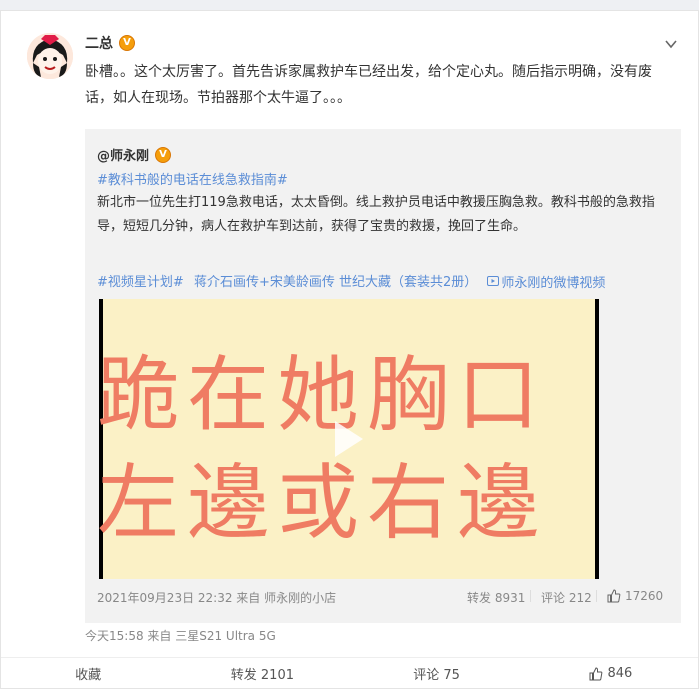  I want to click on post-action-bar: 收藏 转发 2101 评论 75 846, so click(349, 673).